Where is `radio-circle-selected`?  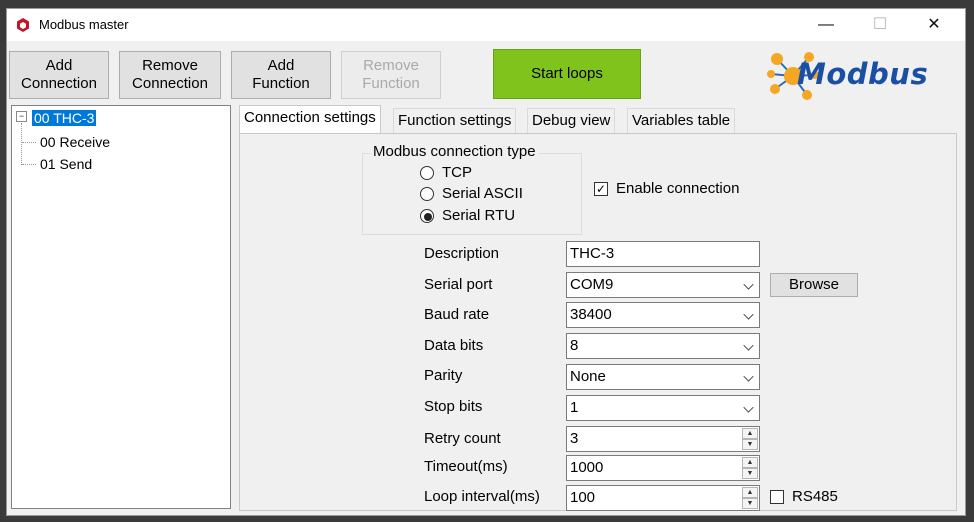 radio-circle-selected is located at coordinates (427, 216).